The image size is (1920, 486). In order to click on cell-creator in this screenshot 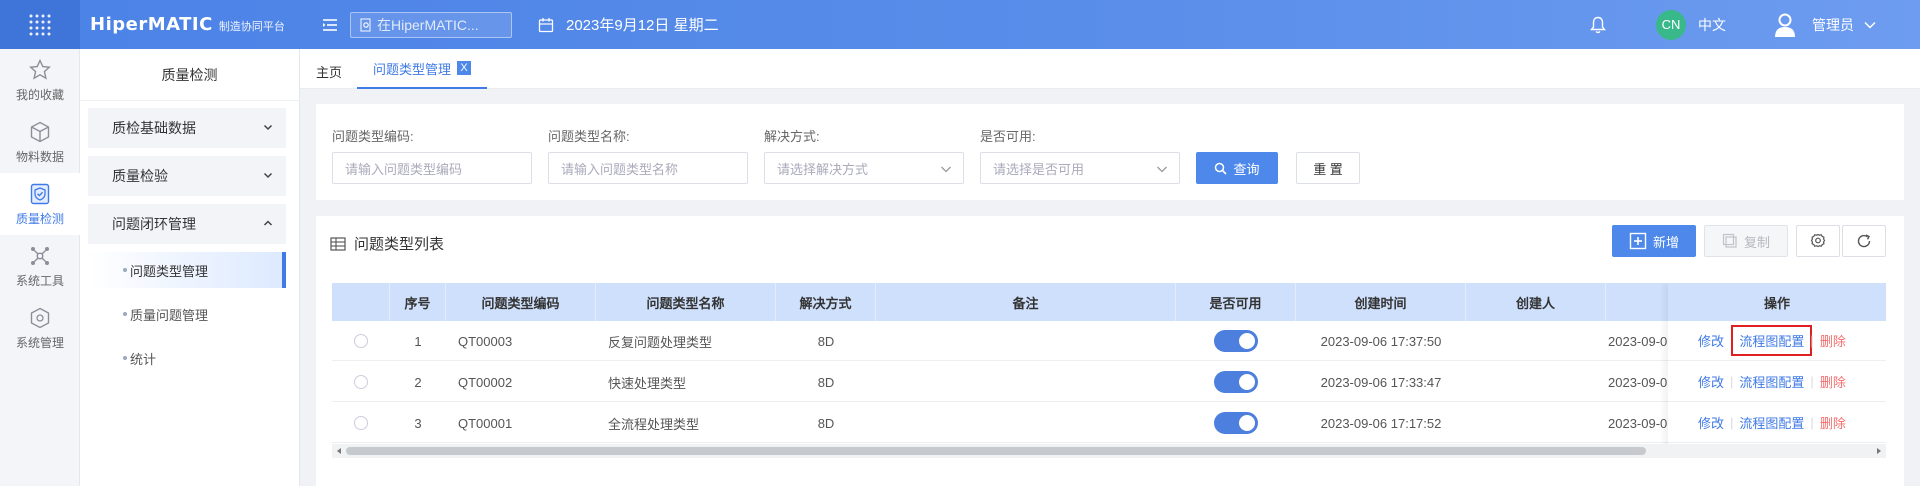, I will do `click(1542, 423)`.